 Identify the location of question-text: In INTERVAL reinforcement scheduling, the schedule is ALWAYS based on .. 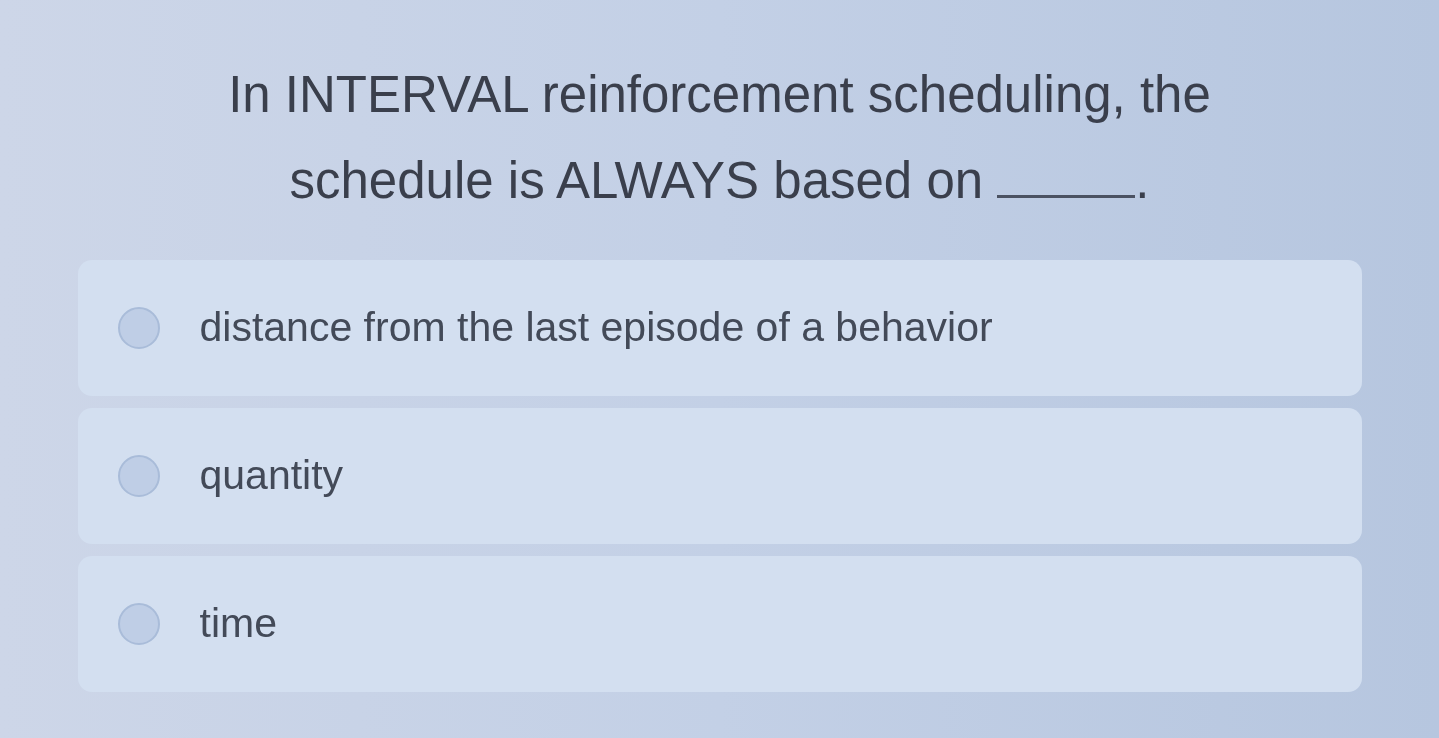
(719, 138).